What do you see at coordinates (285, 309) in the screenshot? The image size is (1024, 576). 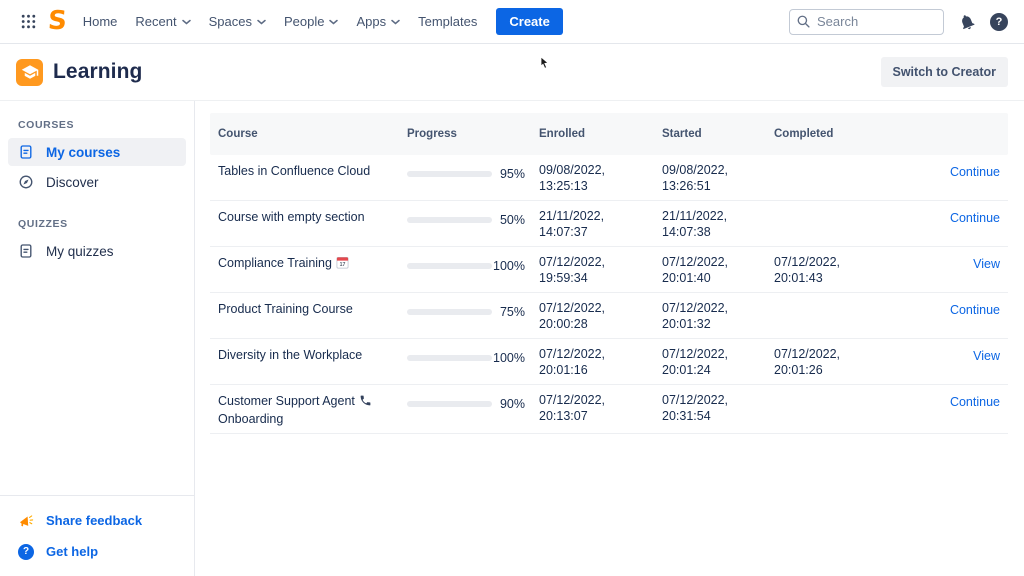 I see `course-name: Product Training Course` at bounding box center [285, 309].